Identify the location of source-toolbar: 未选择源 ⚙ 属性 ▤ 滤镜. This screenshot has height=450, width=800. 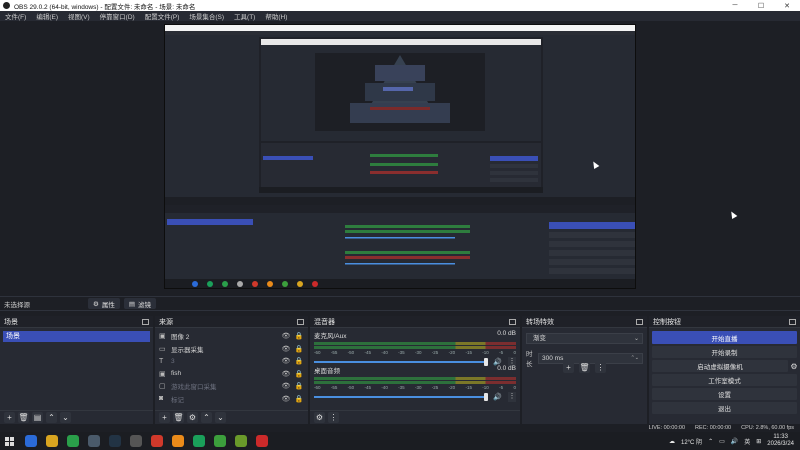
(400, 303).